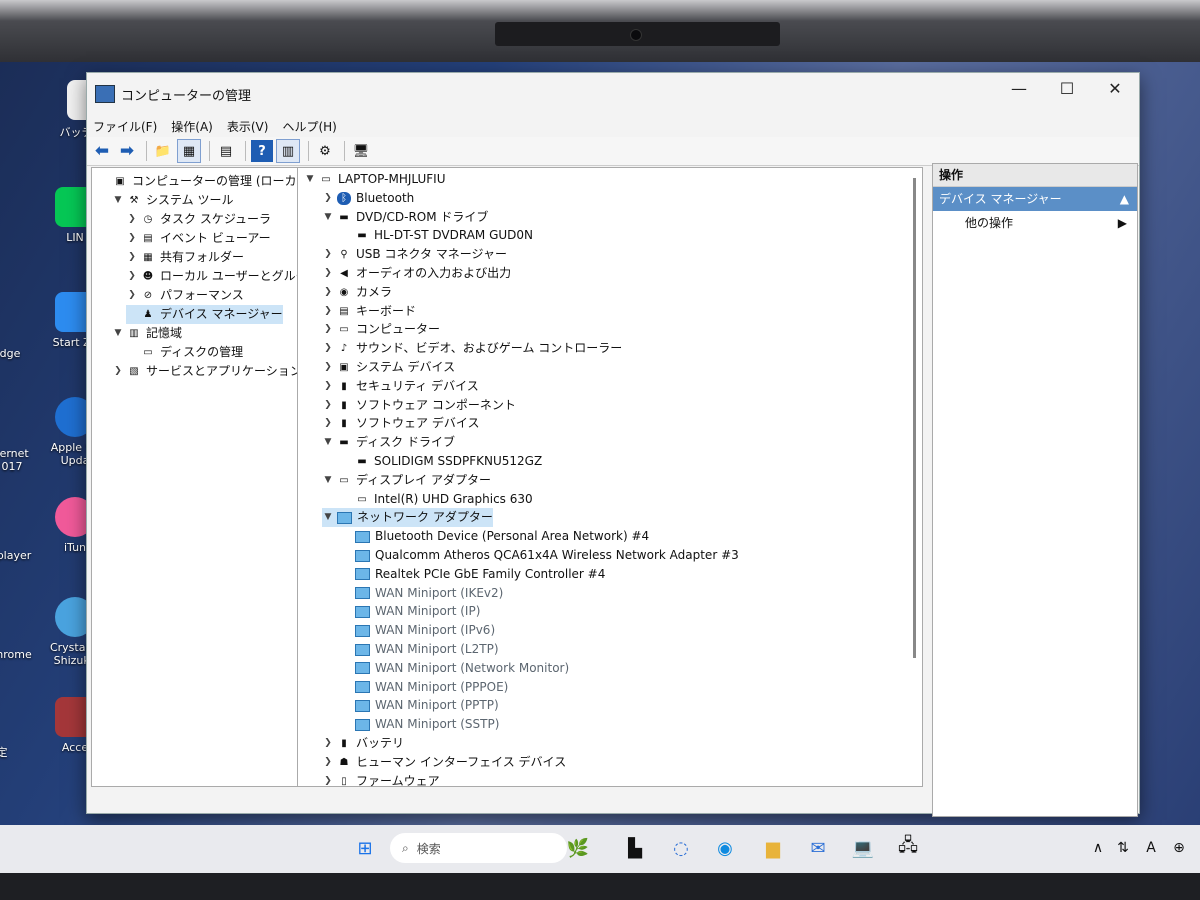  What do you see at coordinates (436, 499) in the screenshot?
I see `device-tree-item: ▭ Intel(R) UHD Graphics 630` at bounding box center [436, 499].